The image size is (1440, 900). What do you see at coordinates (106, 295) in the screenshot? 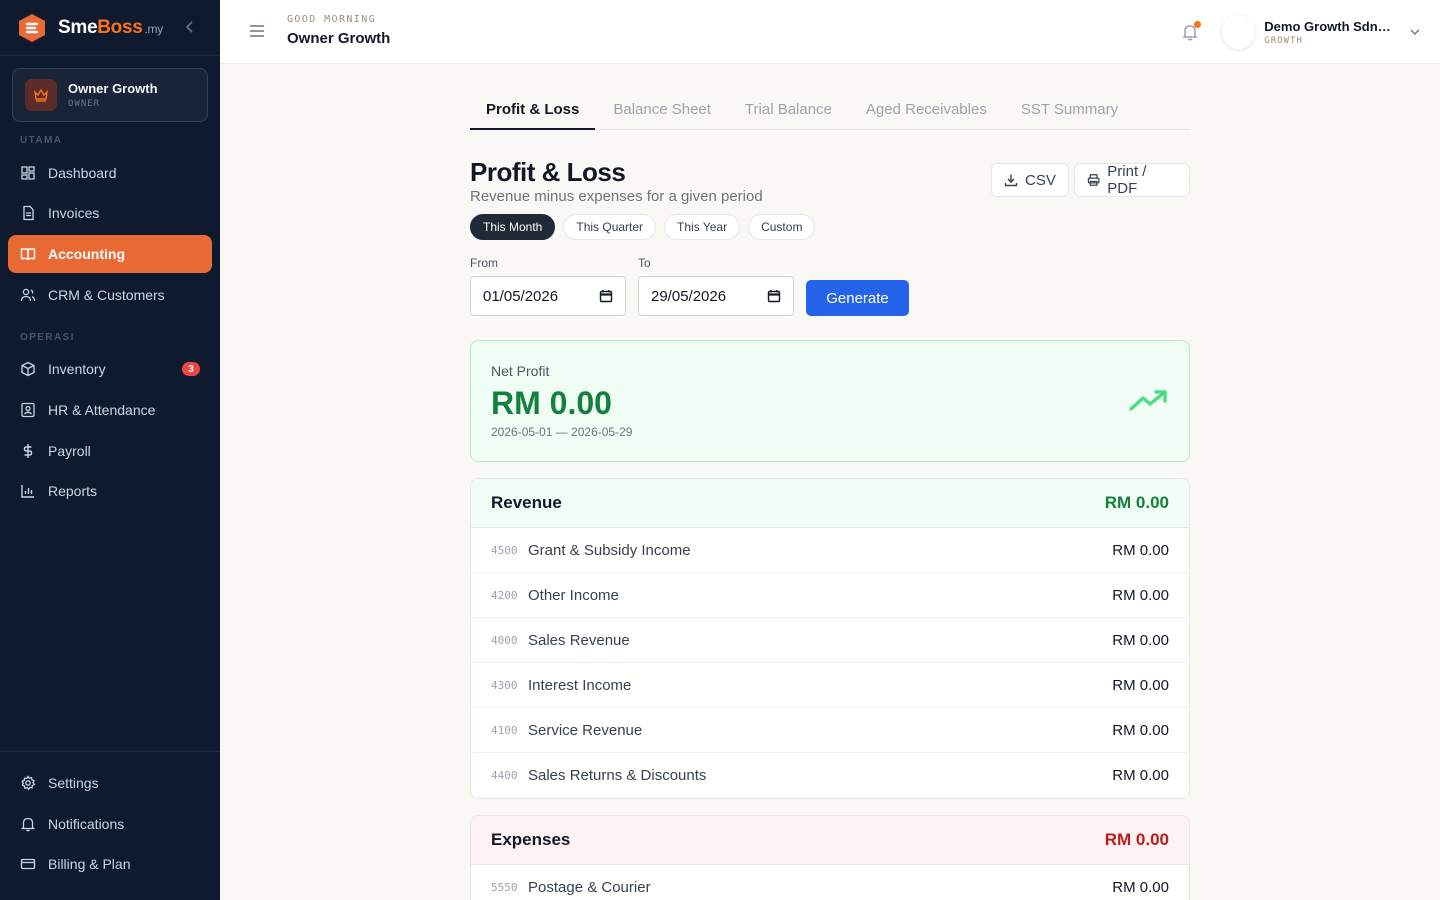
I see `sidebar-item-label: CRM & Customers` at bounding box center [106, 295].